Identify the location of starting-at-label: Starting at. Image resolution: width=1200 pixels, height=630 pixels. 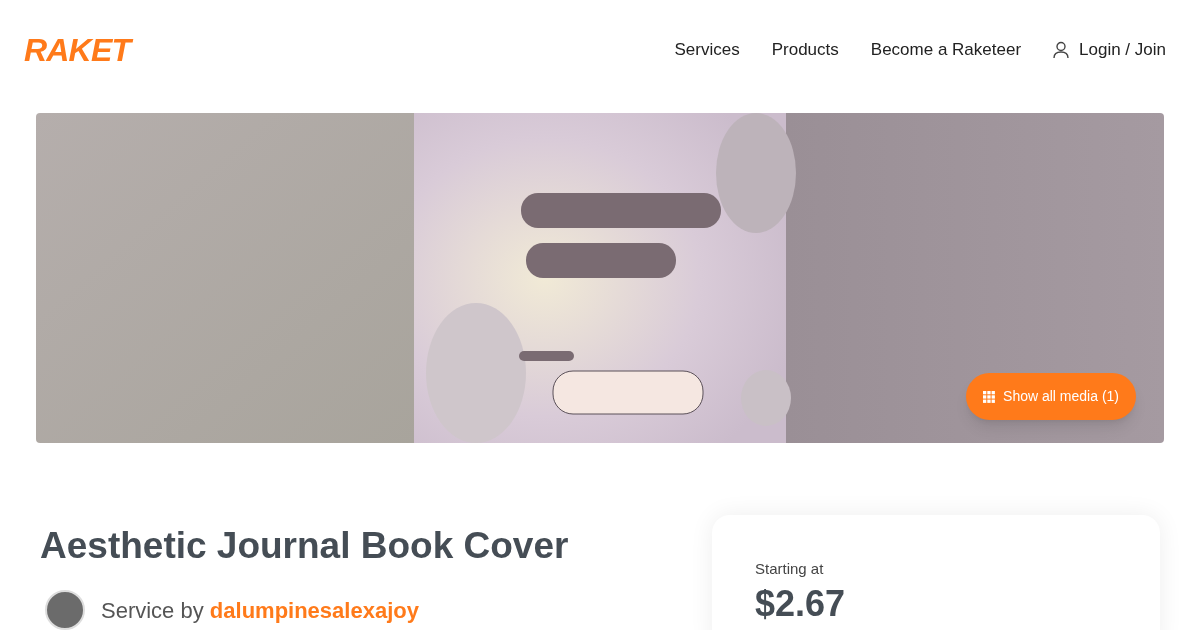
(790, 569).